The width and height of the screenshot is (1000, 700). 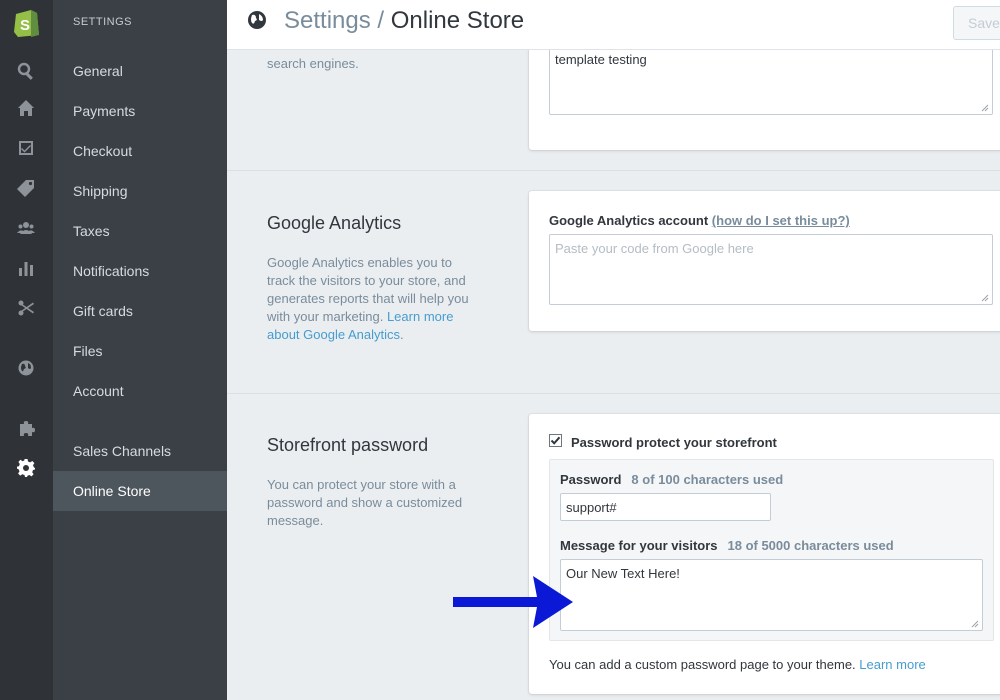 I want to click on sidebar-item-general: General, so click(x=140, y=71).